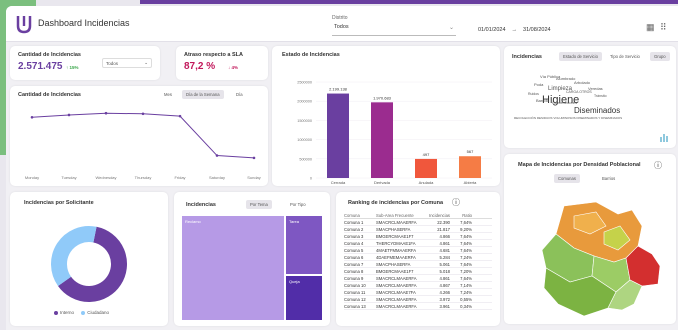  What do you see at coordinates (304, 102) in the screenshot?
I see `y-tick-label: 2000000` at bounding box center [304, 102].